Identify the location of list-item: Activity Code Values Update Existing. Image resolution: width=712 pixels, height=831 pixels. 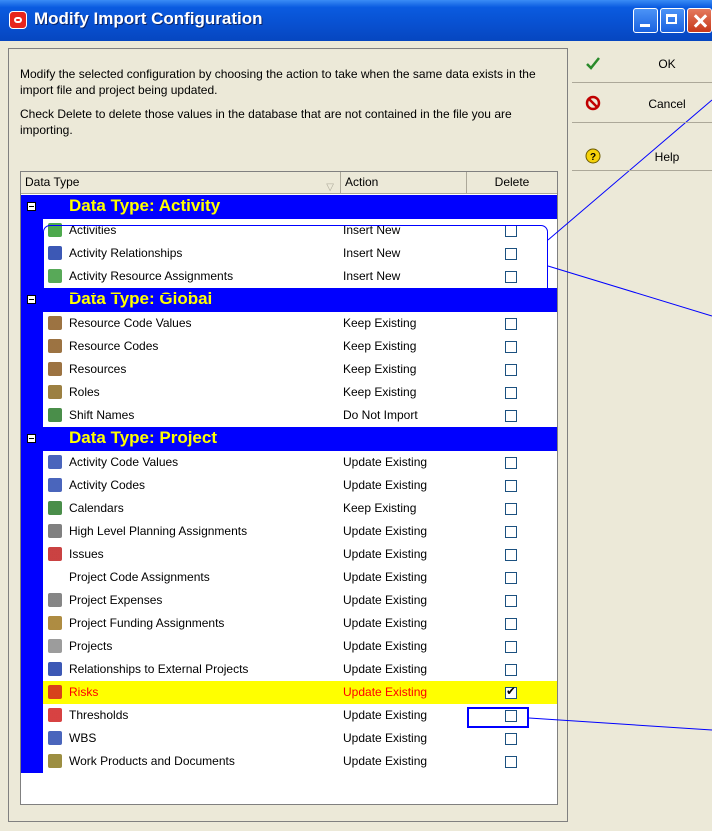
(289, 462).